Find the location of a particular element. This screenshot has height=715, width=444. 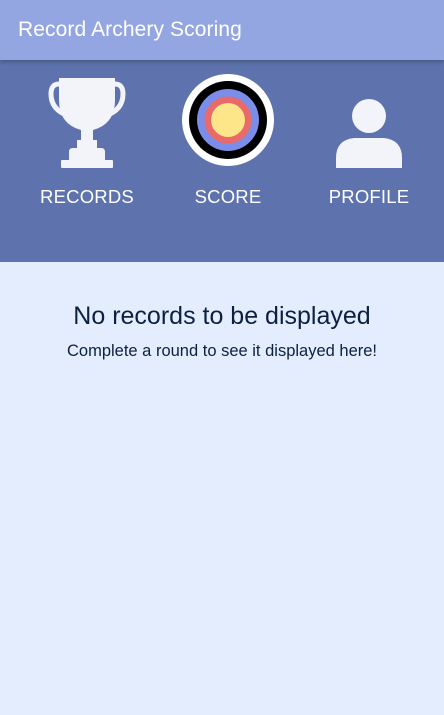

trophy-icon is located at coordinates (87, 114).